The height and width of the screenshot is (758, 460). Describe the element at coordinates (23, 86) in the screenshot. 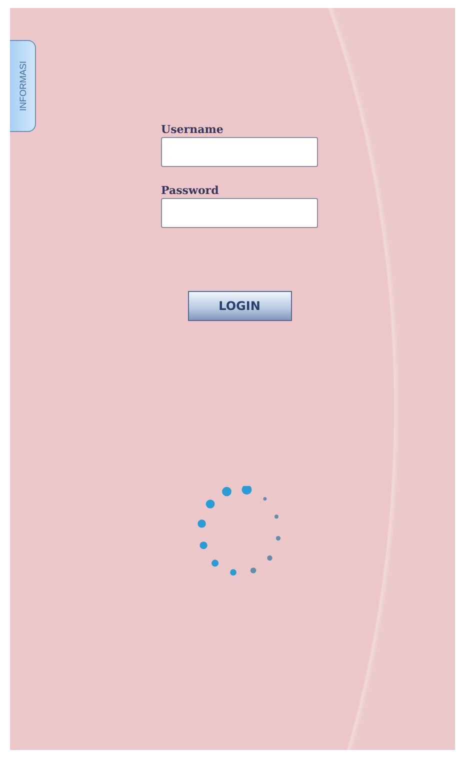

I see `side-tab: INFORMASI` at that location.